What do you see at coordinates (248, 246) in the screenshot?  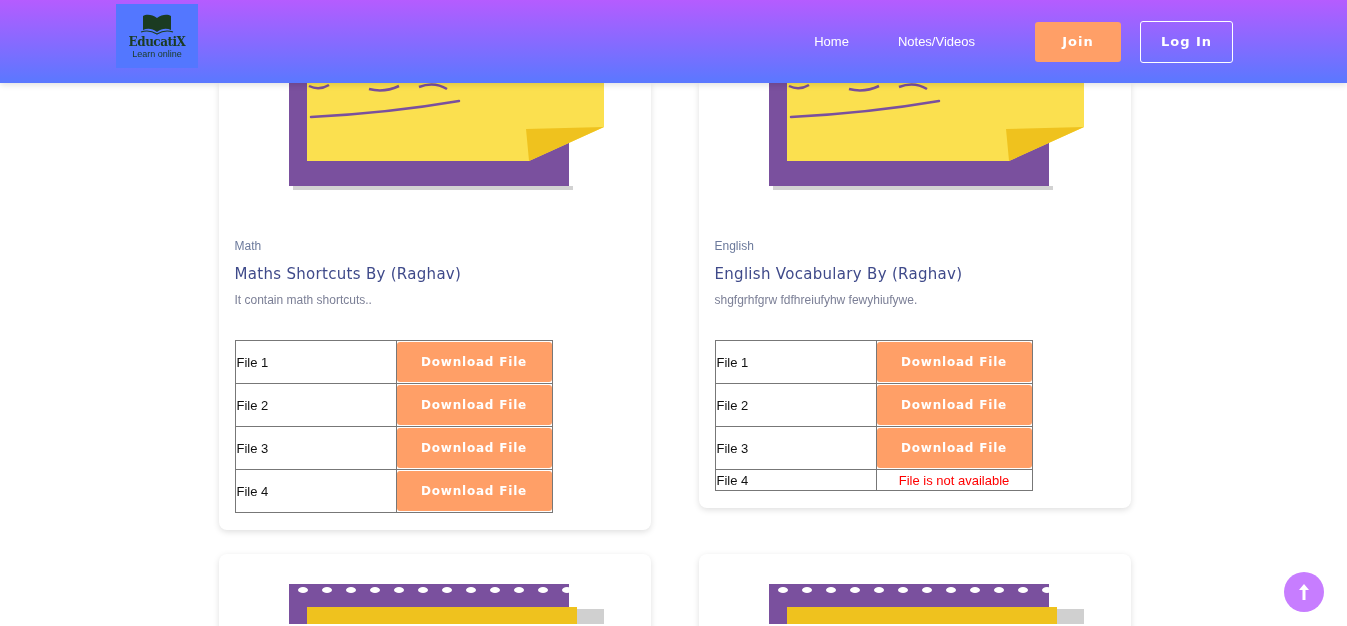 I see `category-label: Math` at bounding box center [248, 246].